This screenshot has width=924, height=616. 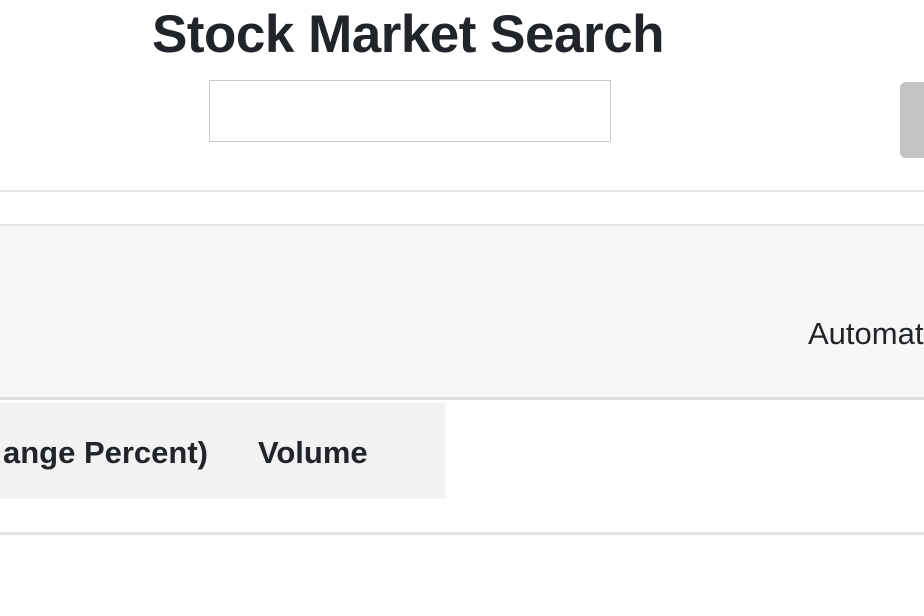 What do you see at coordinates (866, 333) in the screenshot?
I see `panel-text: Automat` at bounding box center [866, 333].